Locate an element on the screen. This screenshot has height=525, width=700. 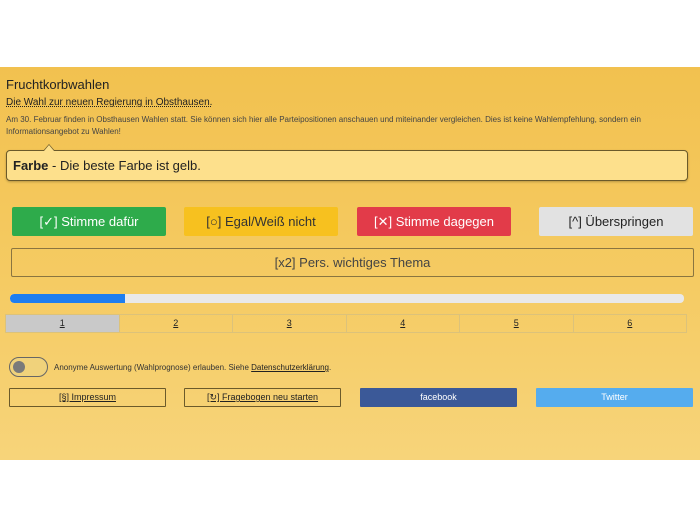
page-item-4: 4 is located at coordinates (403, 323).